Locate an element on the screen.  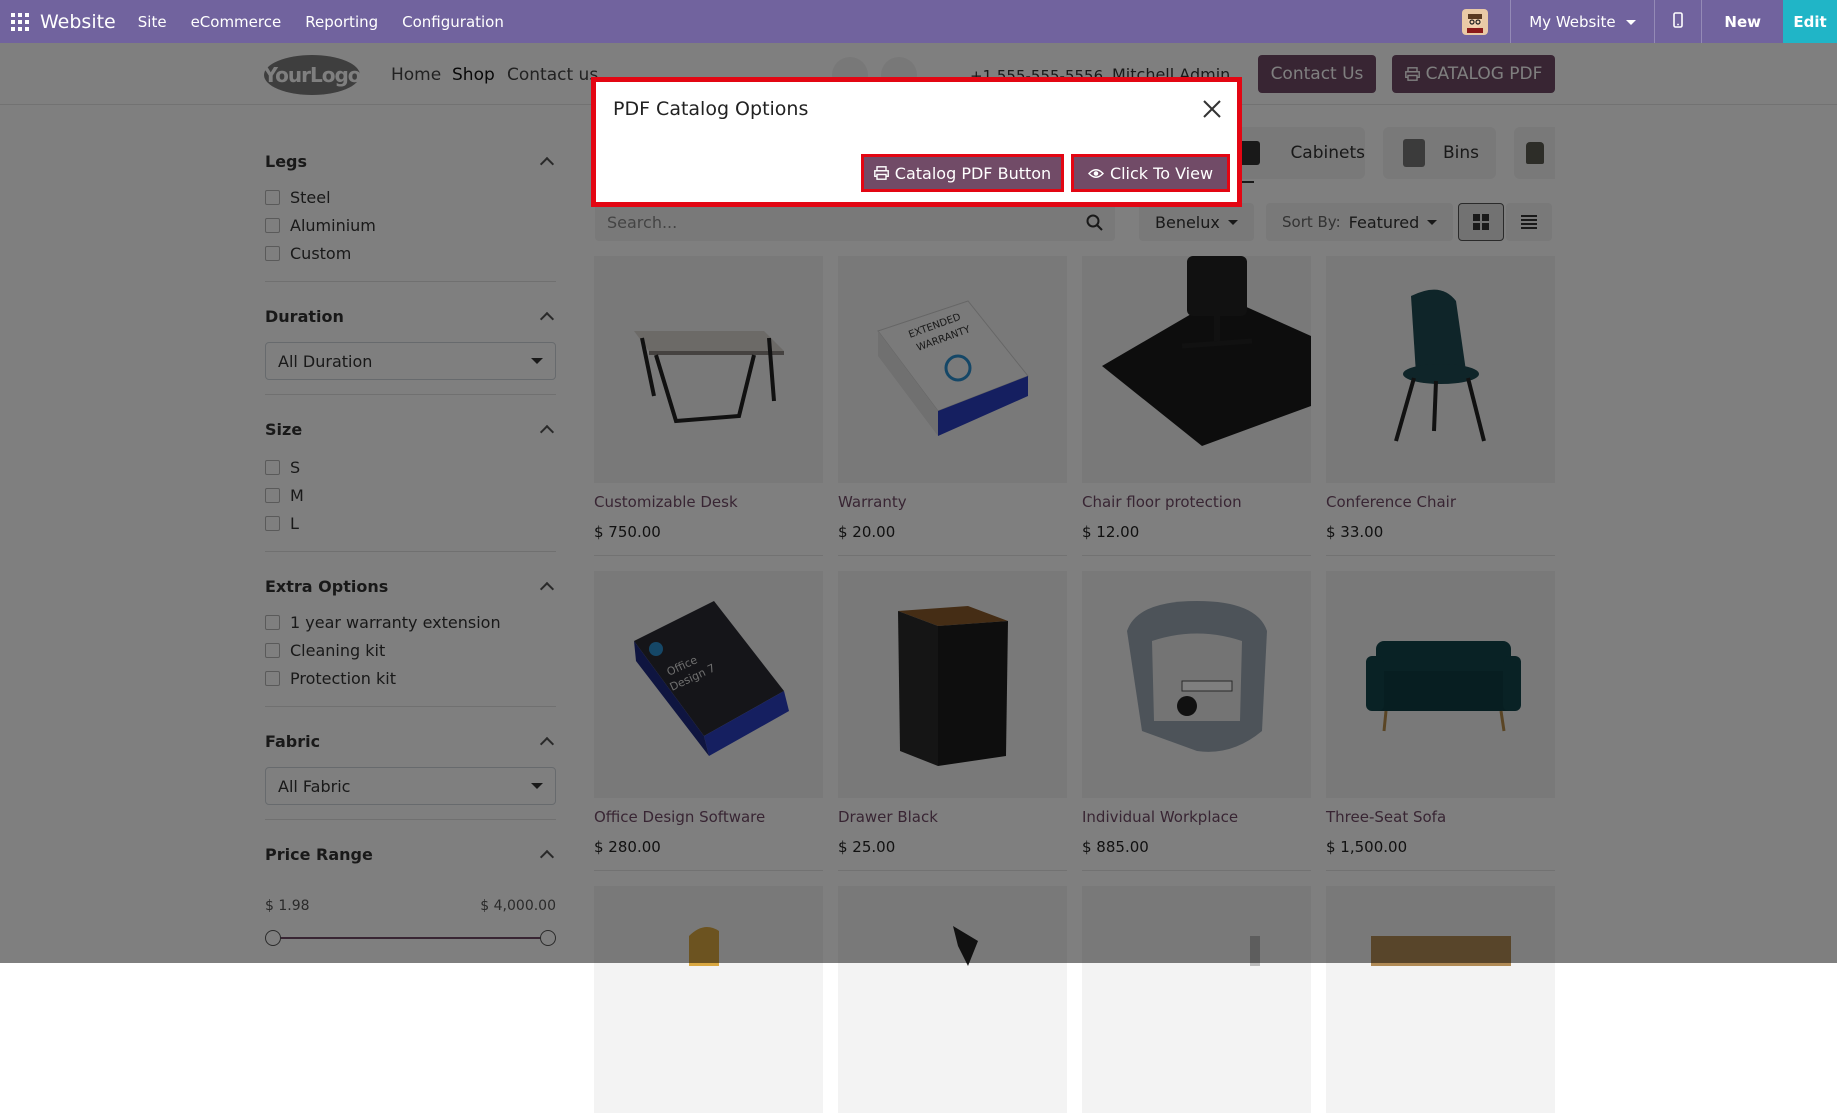
eye-icon is located at coordinates (1095, 173).